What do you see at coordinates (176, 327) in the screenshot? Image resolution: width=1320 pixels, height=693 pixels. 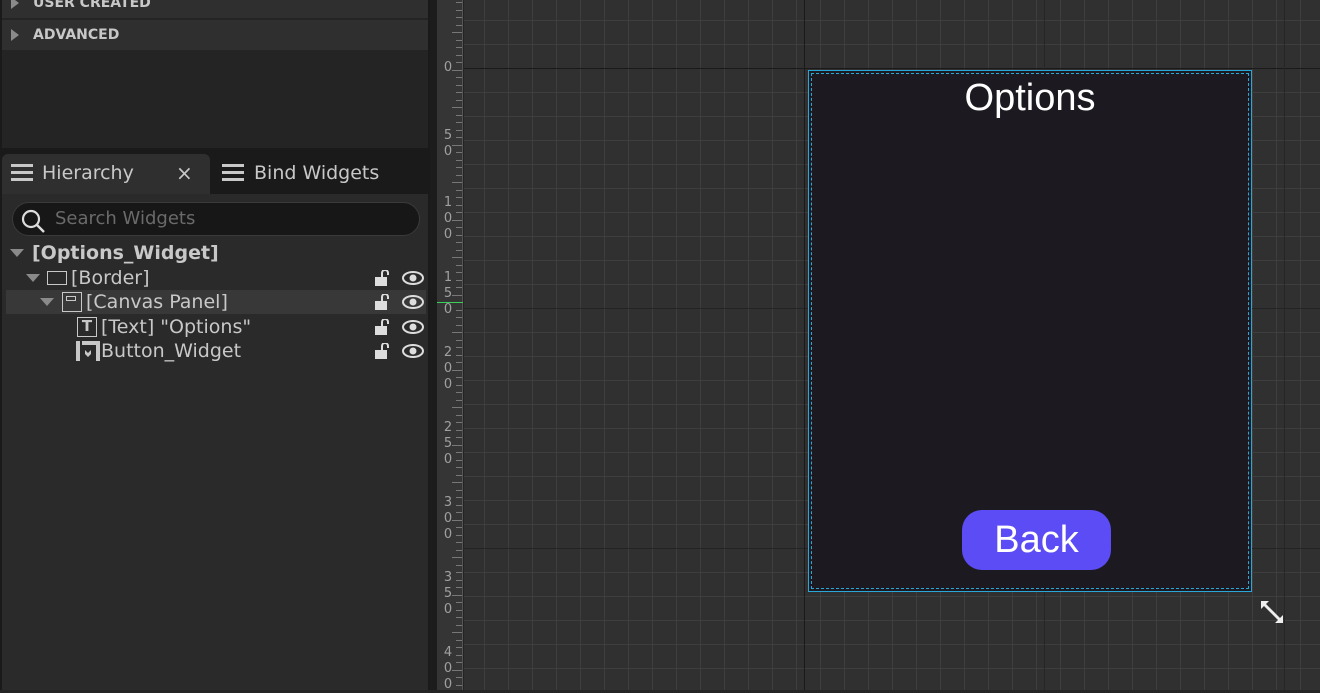 I see `tree-item-label: [Text] "Options"` at bounding box center [176, 327].